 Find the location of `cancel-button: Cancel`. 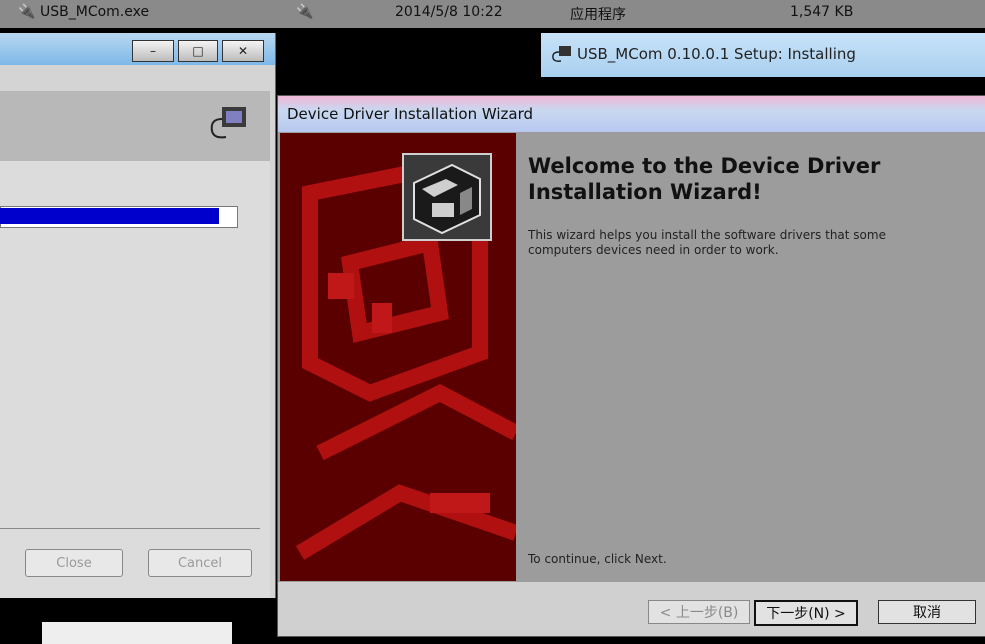

cancel-button: Cancel is located at coordinates (200, 563).